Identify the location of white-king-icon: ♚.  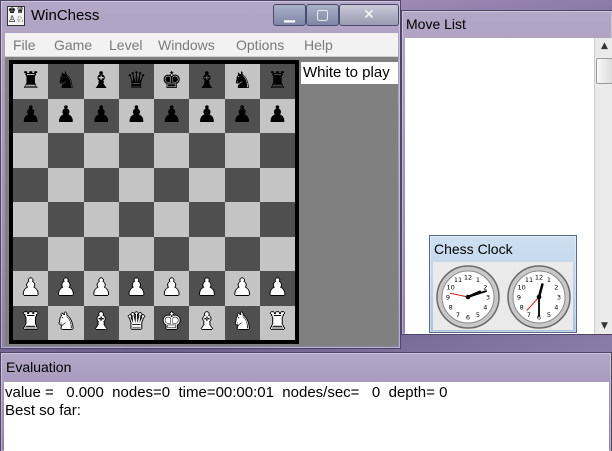
(171, 322).